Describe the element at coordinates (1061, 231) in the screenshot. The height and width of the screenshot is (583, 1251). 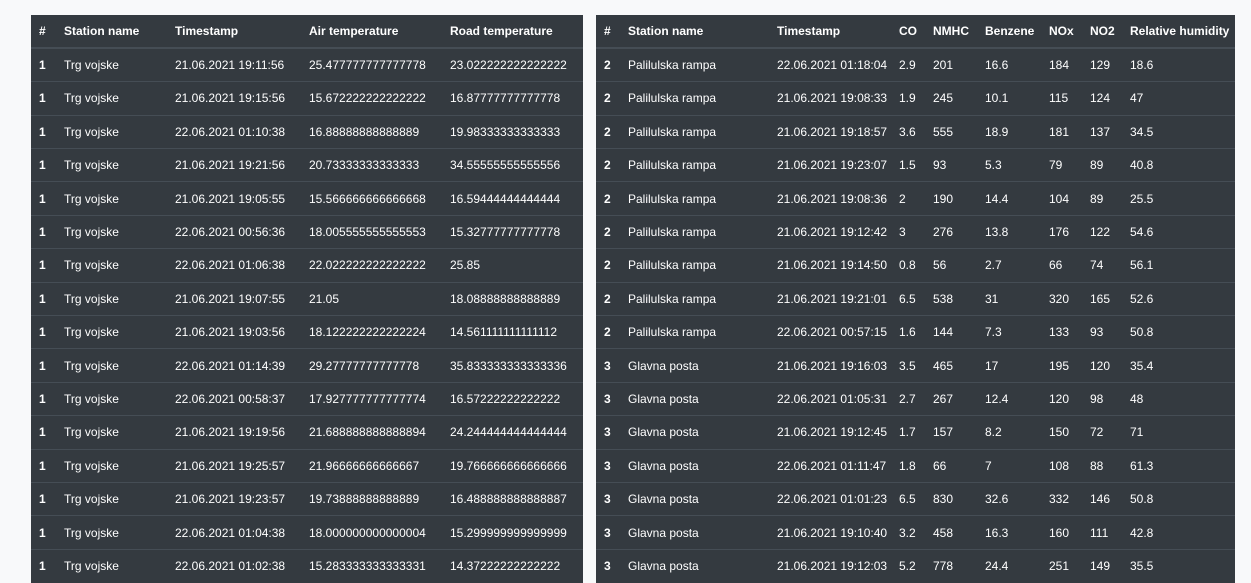
I see `cell-nox: 176` at that location.